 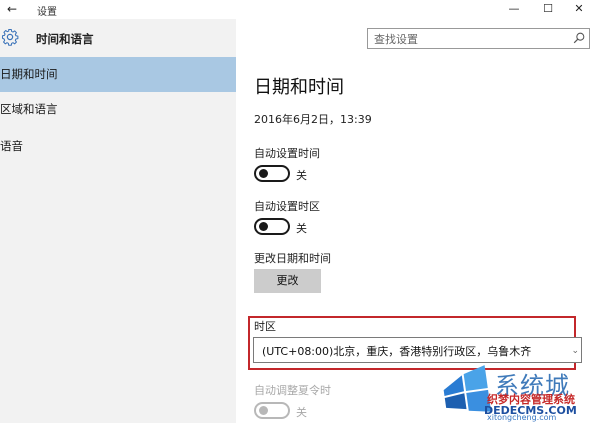 What do you see at coordinates (118, 38) in the screenshot?
I see `sidebar-header: 时间和语言` at bounding box center [118, 38].